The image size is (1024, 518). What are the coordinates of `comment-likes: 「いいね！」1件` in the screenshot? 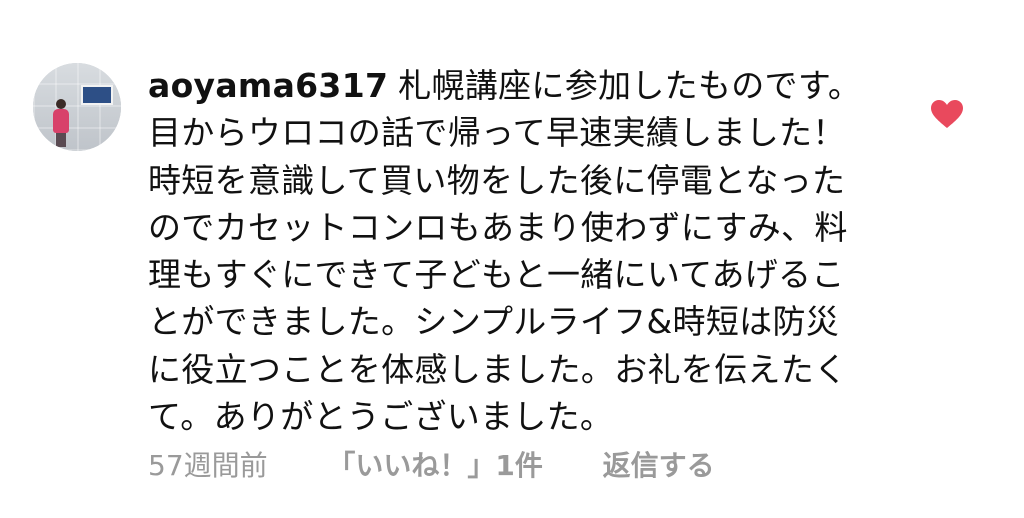 It's located at (434, 464).